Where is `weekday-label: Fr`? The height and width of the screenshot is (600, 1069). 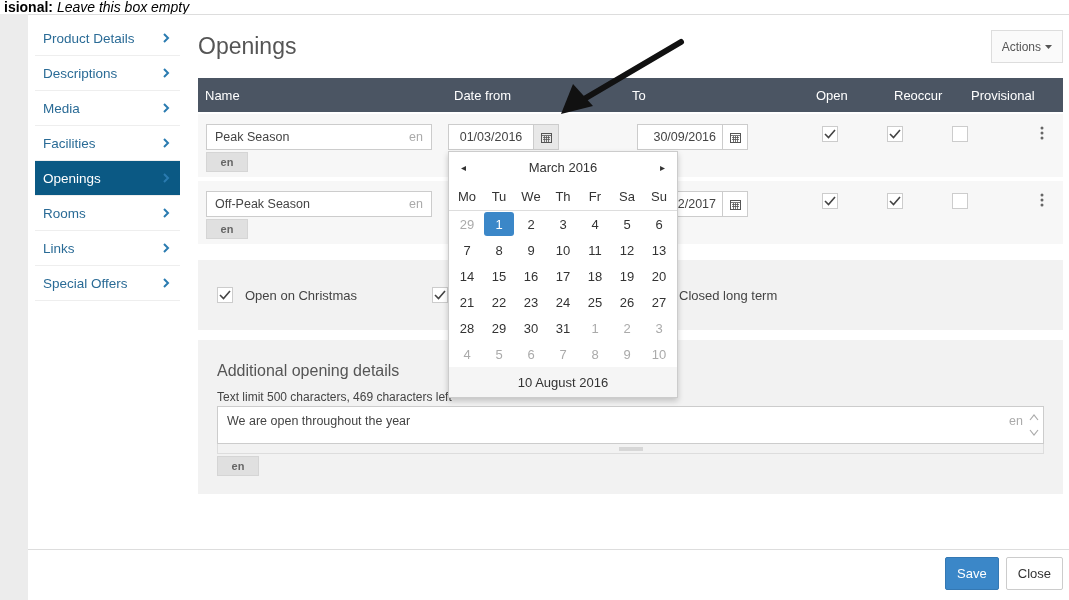 weekday-label: Fr is located at coordinates (595, 196).